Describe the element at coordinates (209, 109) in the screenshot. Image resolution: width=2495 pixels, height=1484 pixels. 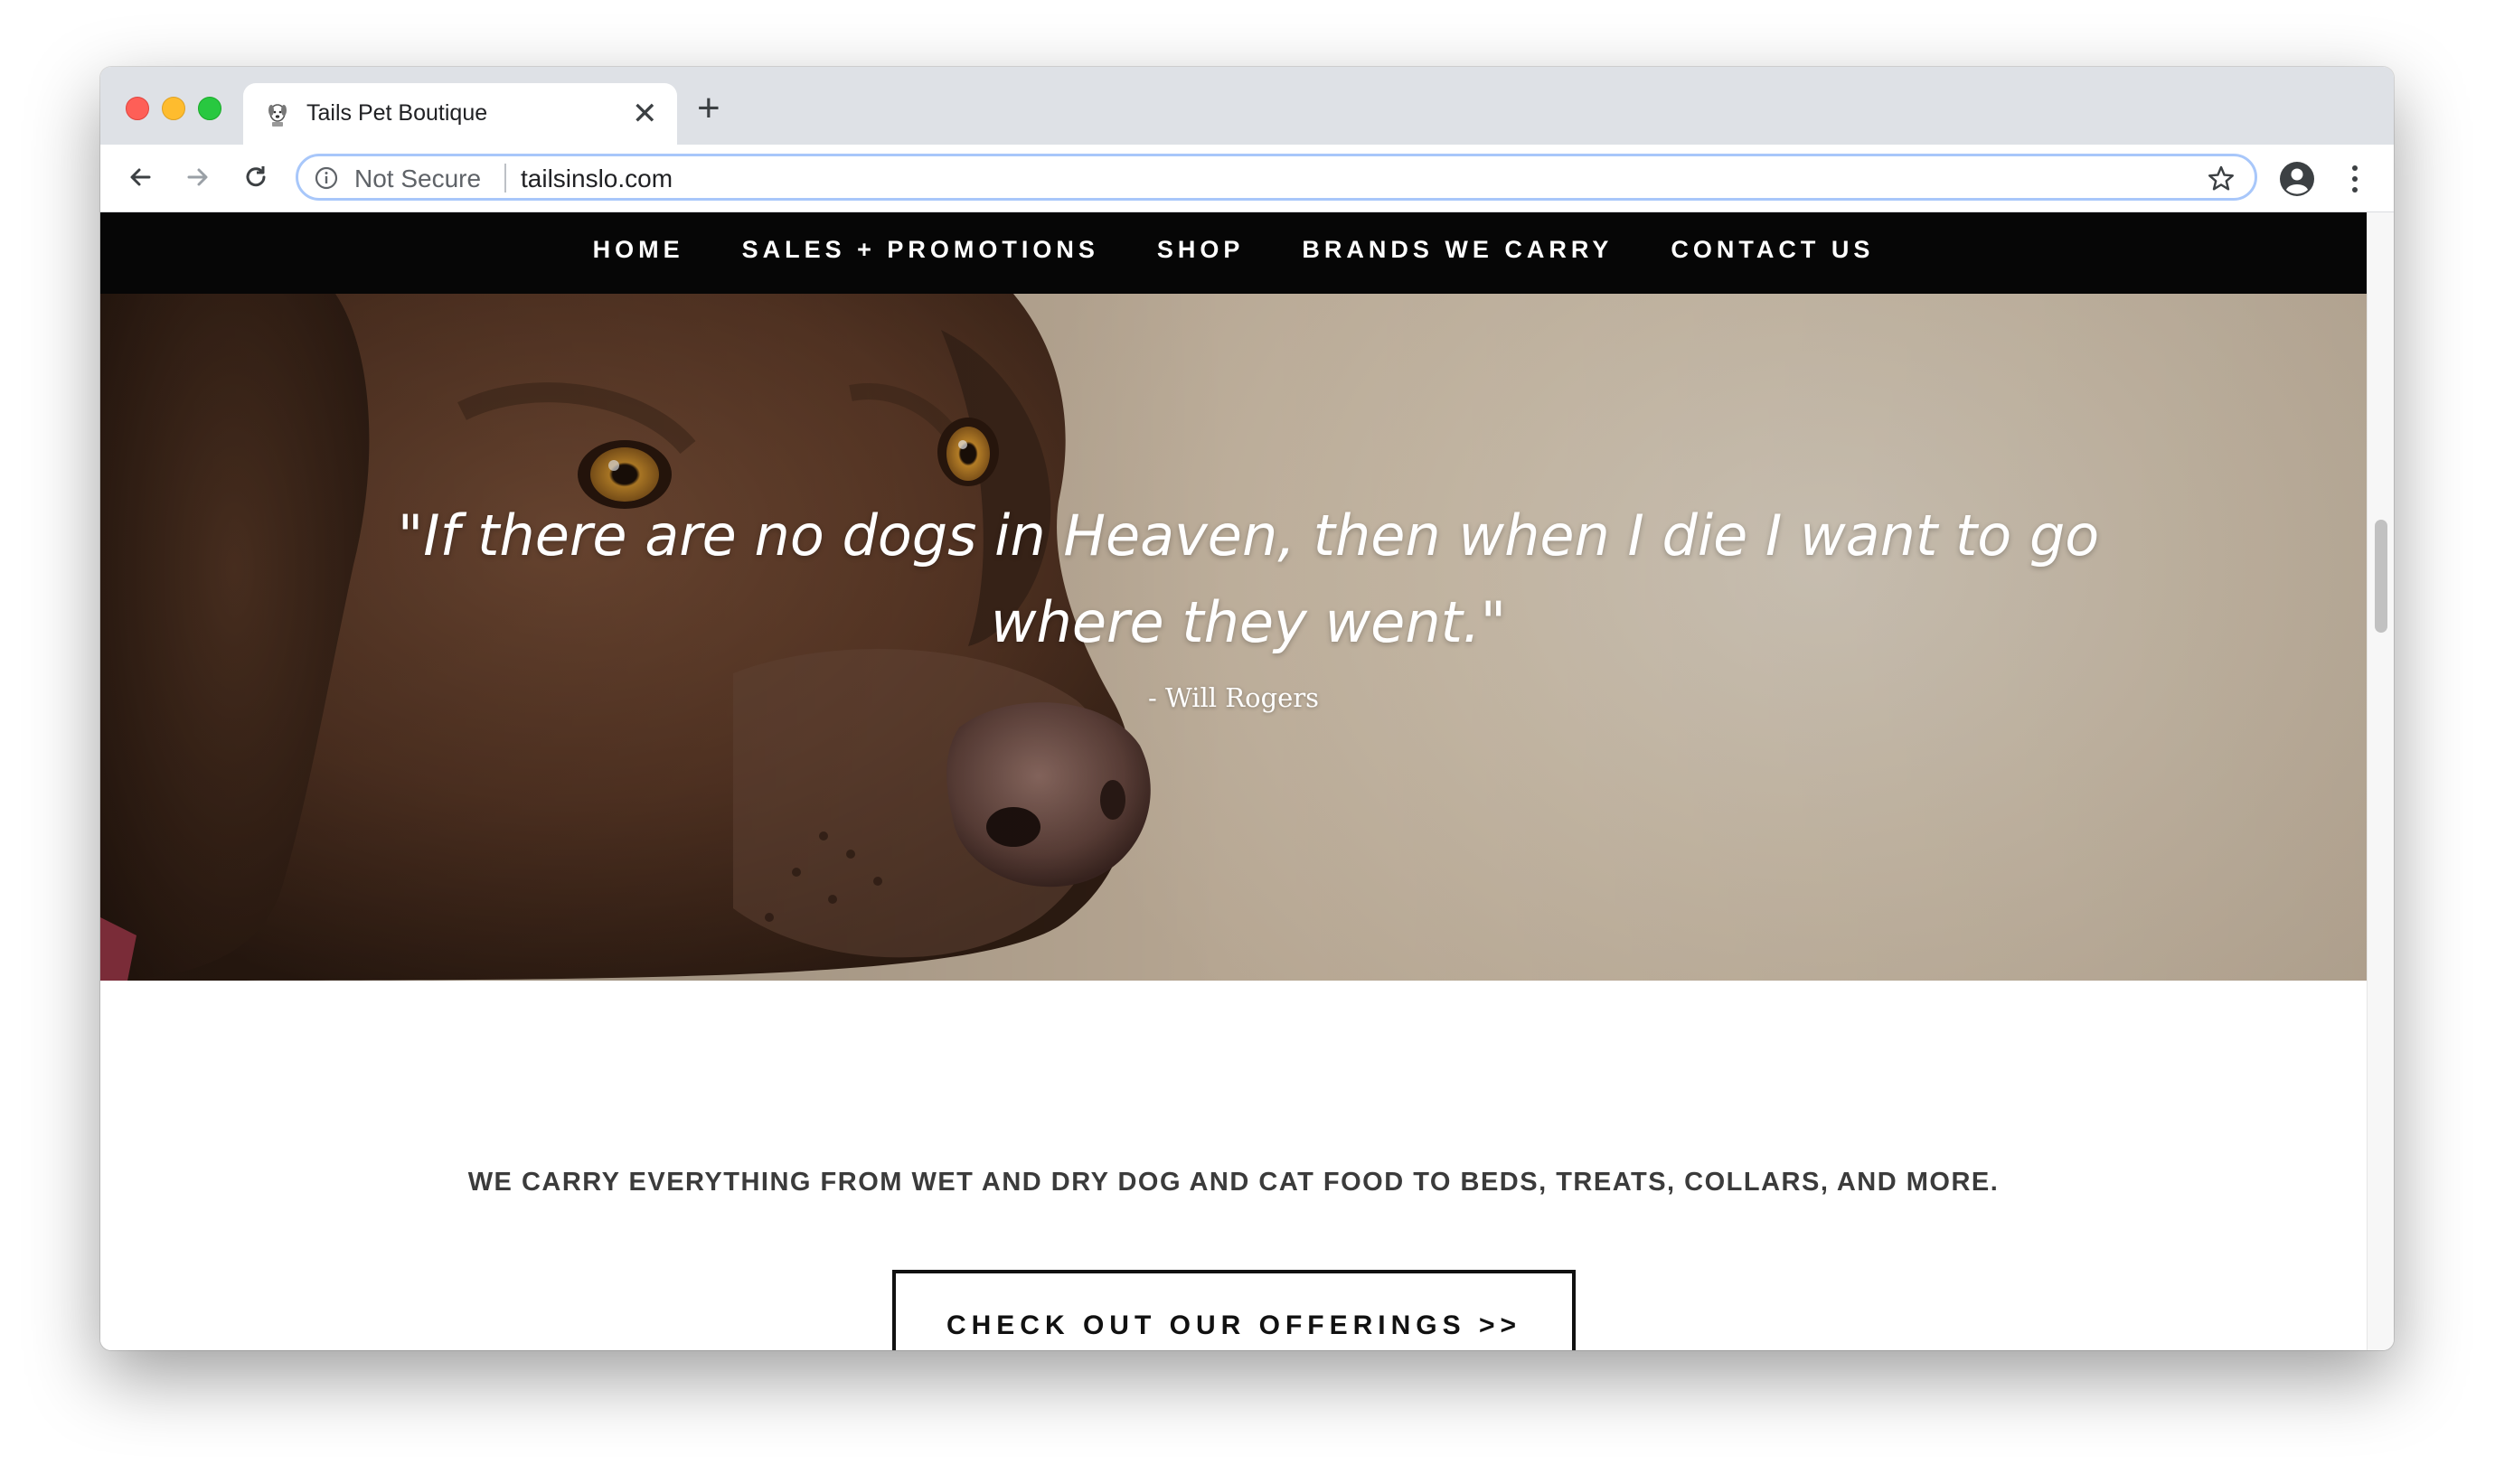
I see `maximize-window-button` at that location.